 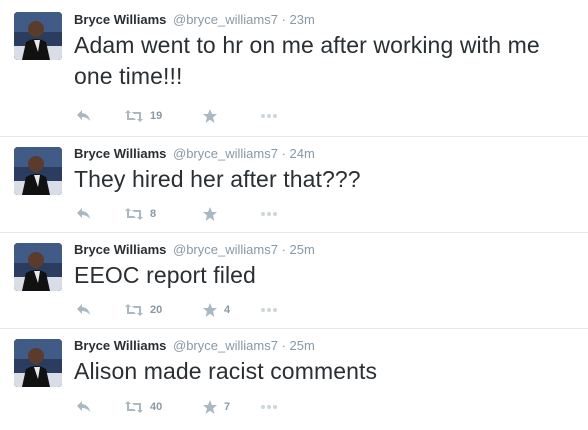 What do you see at coordinates (227, 310) in the screenshot?
I see `favorite-count: 4` at bounding box center [227, 310].